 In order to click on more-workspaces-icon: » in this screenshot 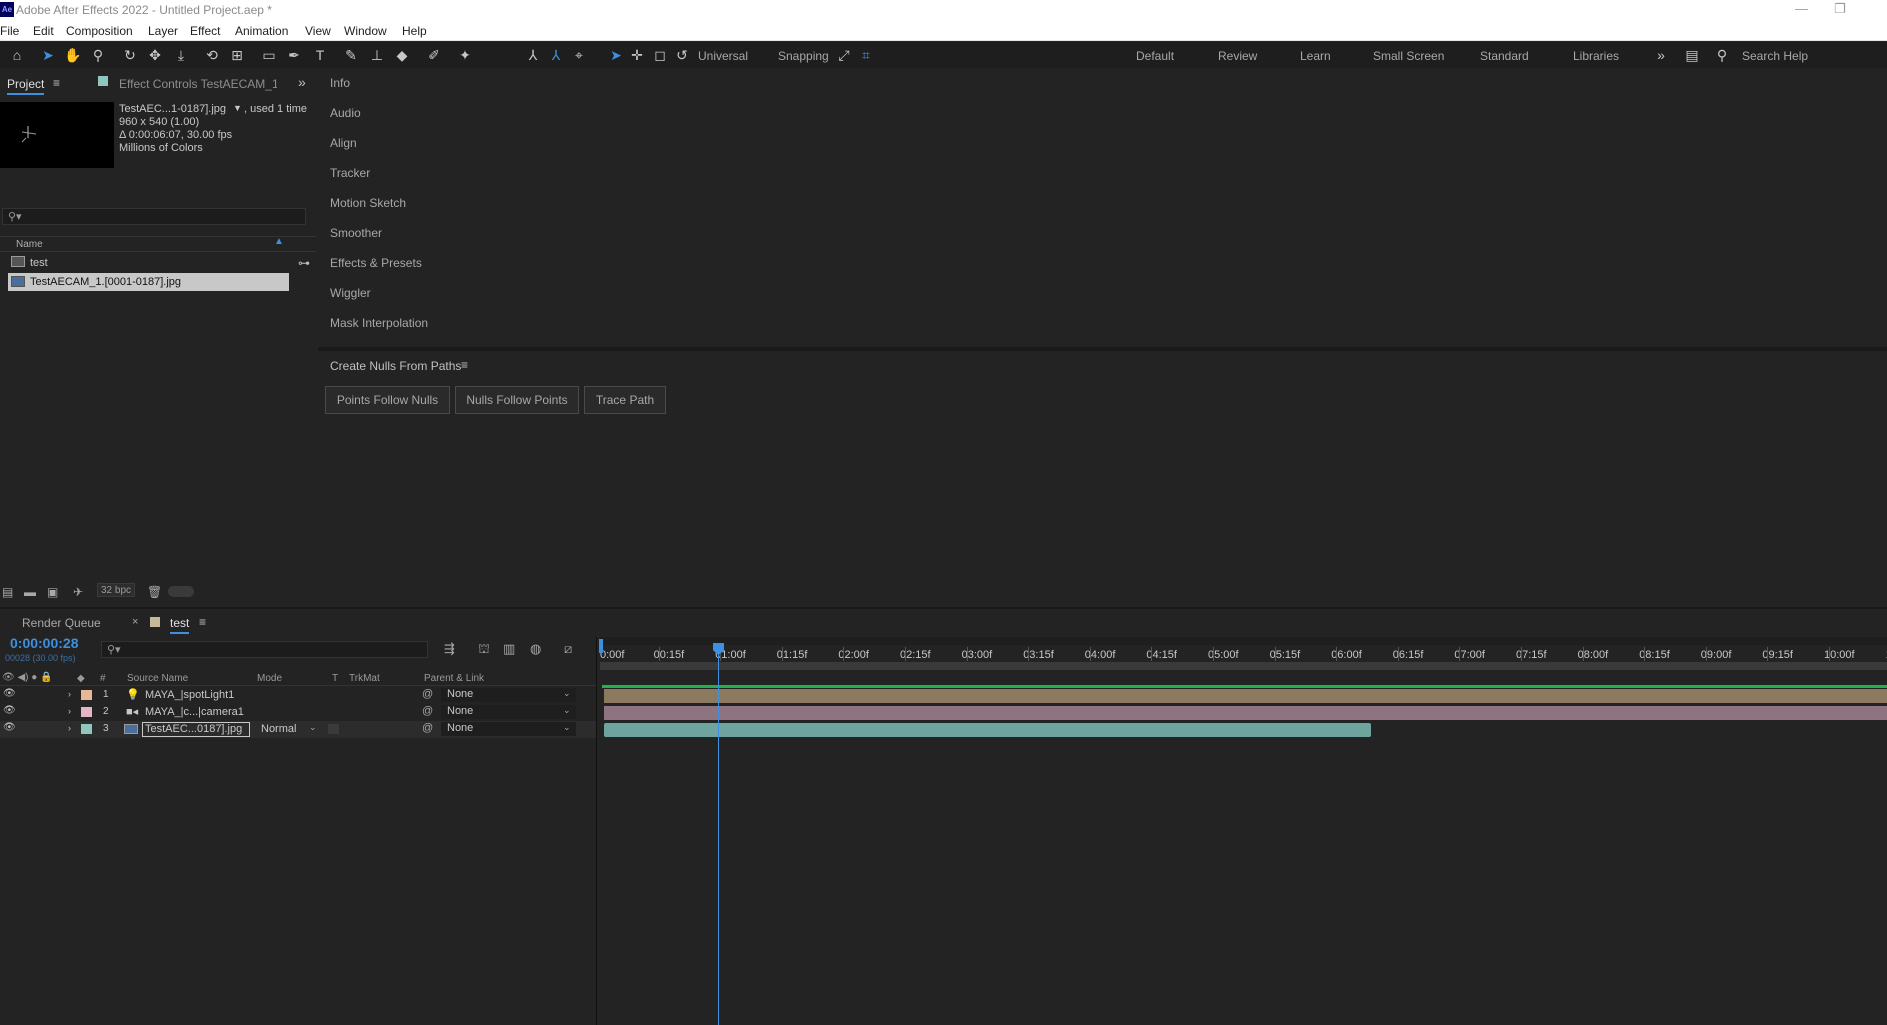, I will do `click(1661, 55)`.